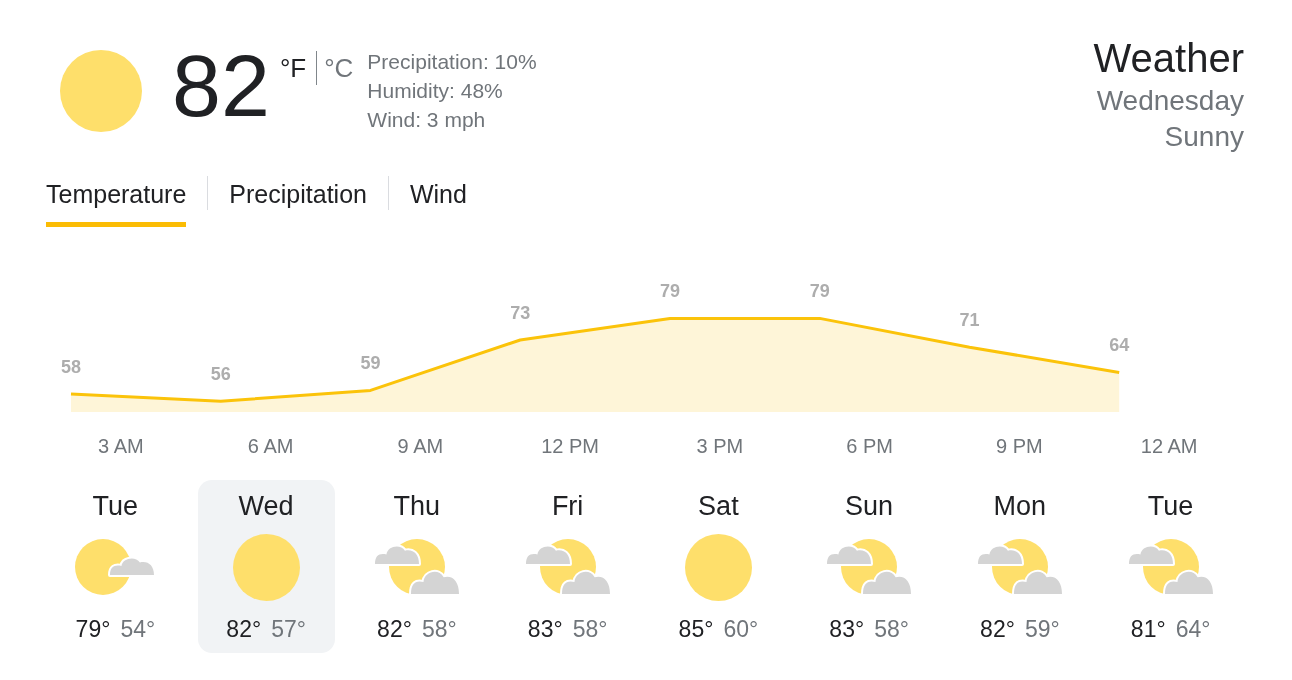  What do you see at coordinates (1020, 506) in the screenshot?
I see `day-label: Mon` at bounding box center [1020, 506].